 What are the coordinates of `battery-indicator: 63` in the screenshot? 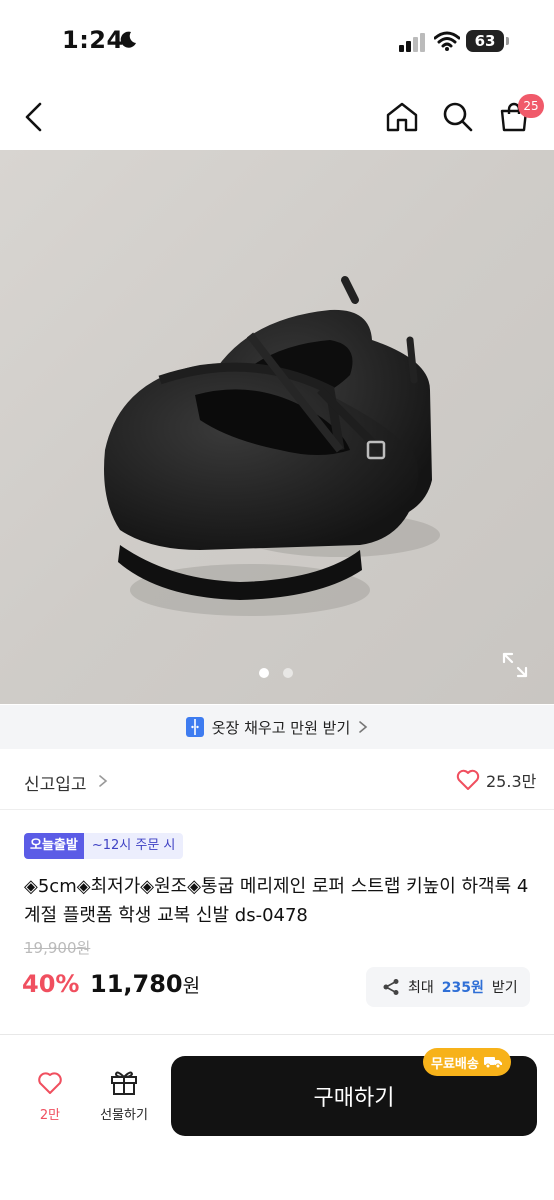 It's located at (488, 41).